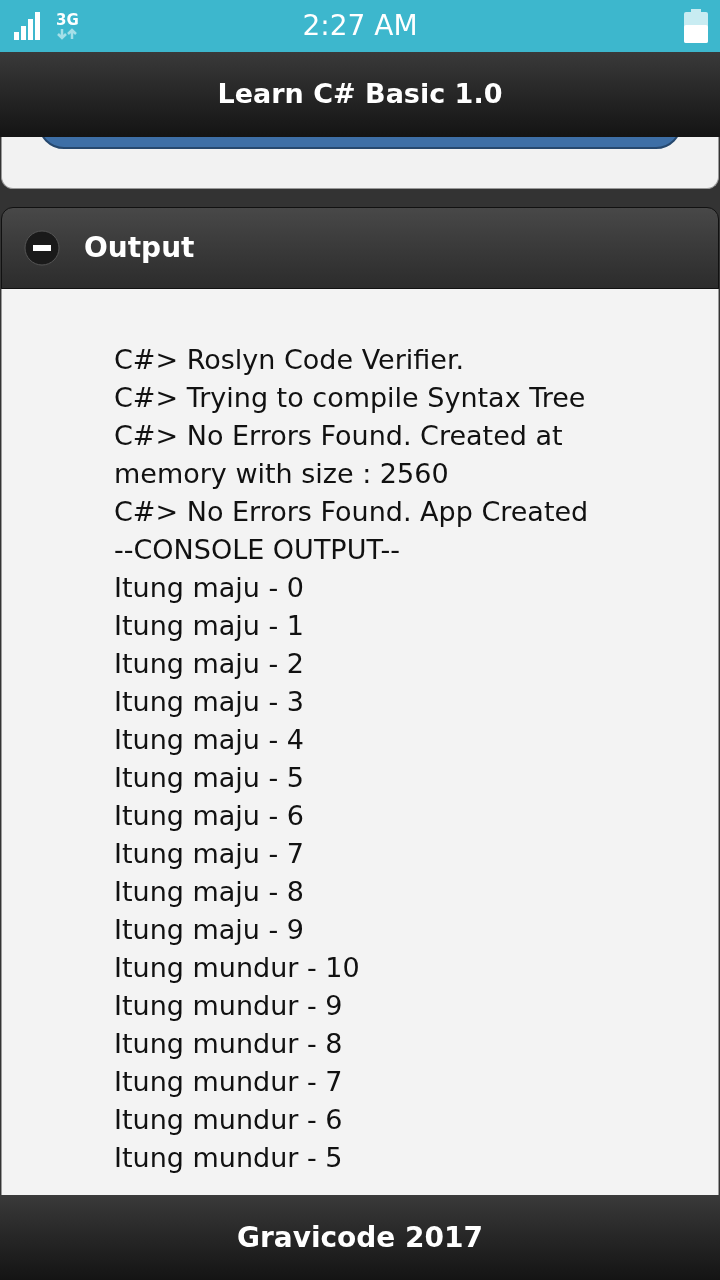 The image size is (720, 1280). What do you see at coordinates (210, 626) in the screenshot?
I see `console-line: Itung maju - 1` at bounding box center [210, 626].